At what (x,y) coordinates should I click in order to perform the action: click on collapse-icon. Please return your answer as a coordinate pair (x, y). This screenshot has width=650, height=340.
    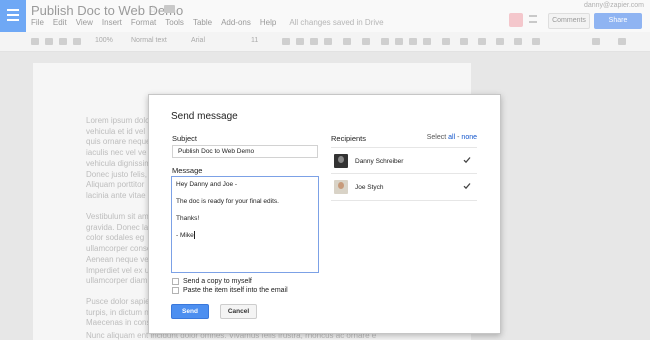
    Looking at the image, I should click on (622, 41).